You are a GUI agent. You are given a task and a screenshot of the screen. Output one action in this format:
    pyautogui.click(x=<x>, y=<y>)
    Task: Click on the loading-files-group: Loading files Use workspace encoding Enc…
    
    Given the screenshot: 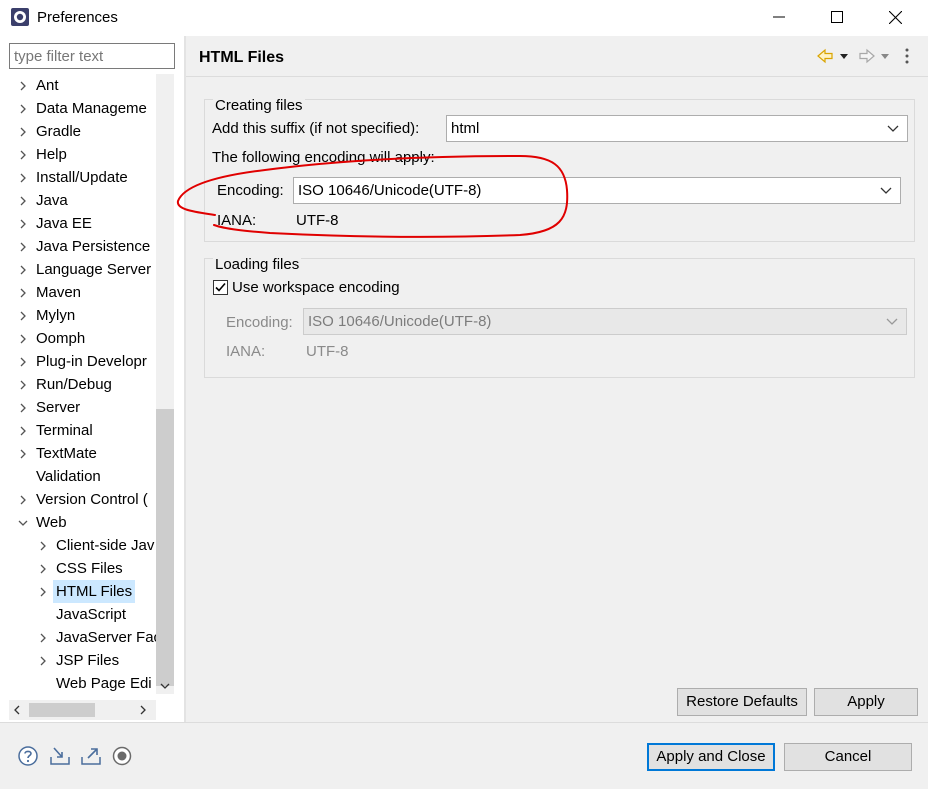 What is the action you would take?
    pyautogui.click(x=559, y=317)
    